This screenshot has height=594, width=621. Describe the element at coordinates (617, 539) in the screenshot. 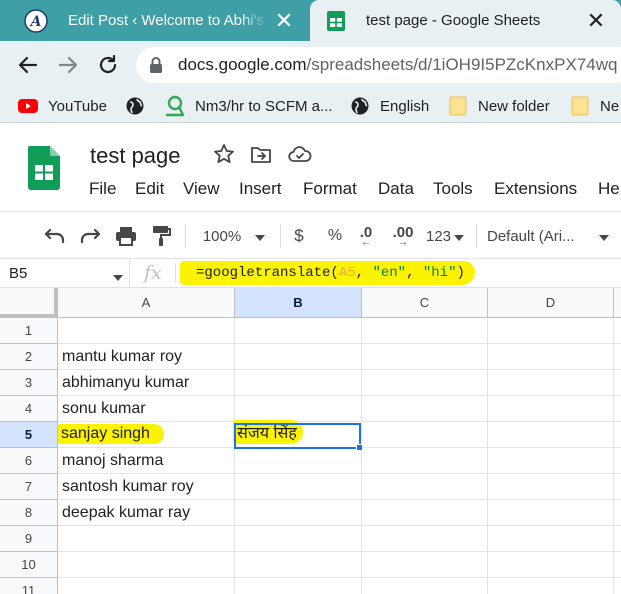

I see `cell-e9` at that location.